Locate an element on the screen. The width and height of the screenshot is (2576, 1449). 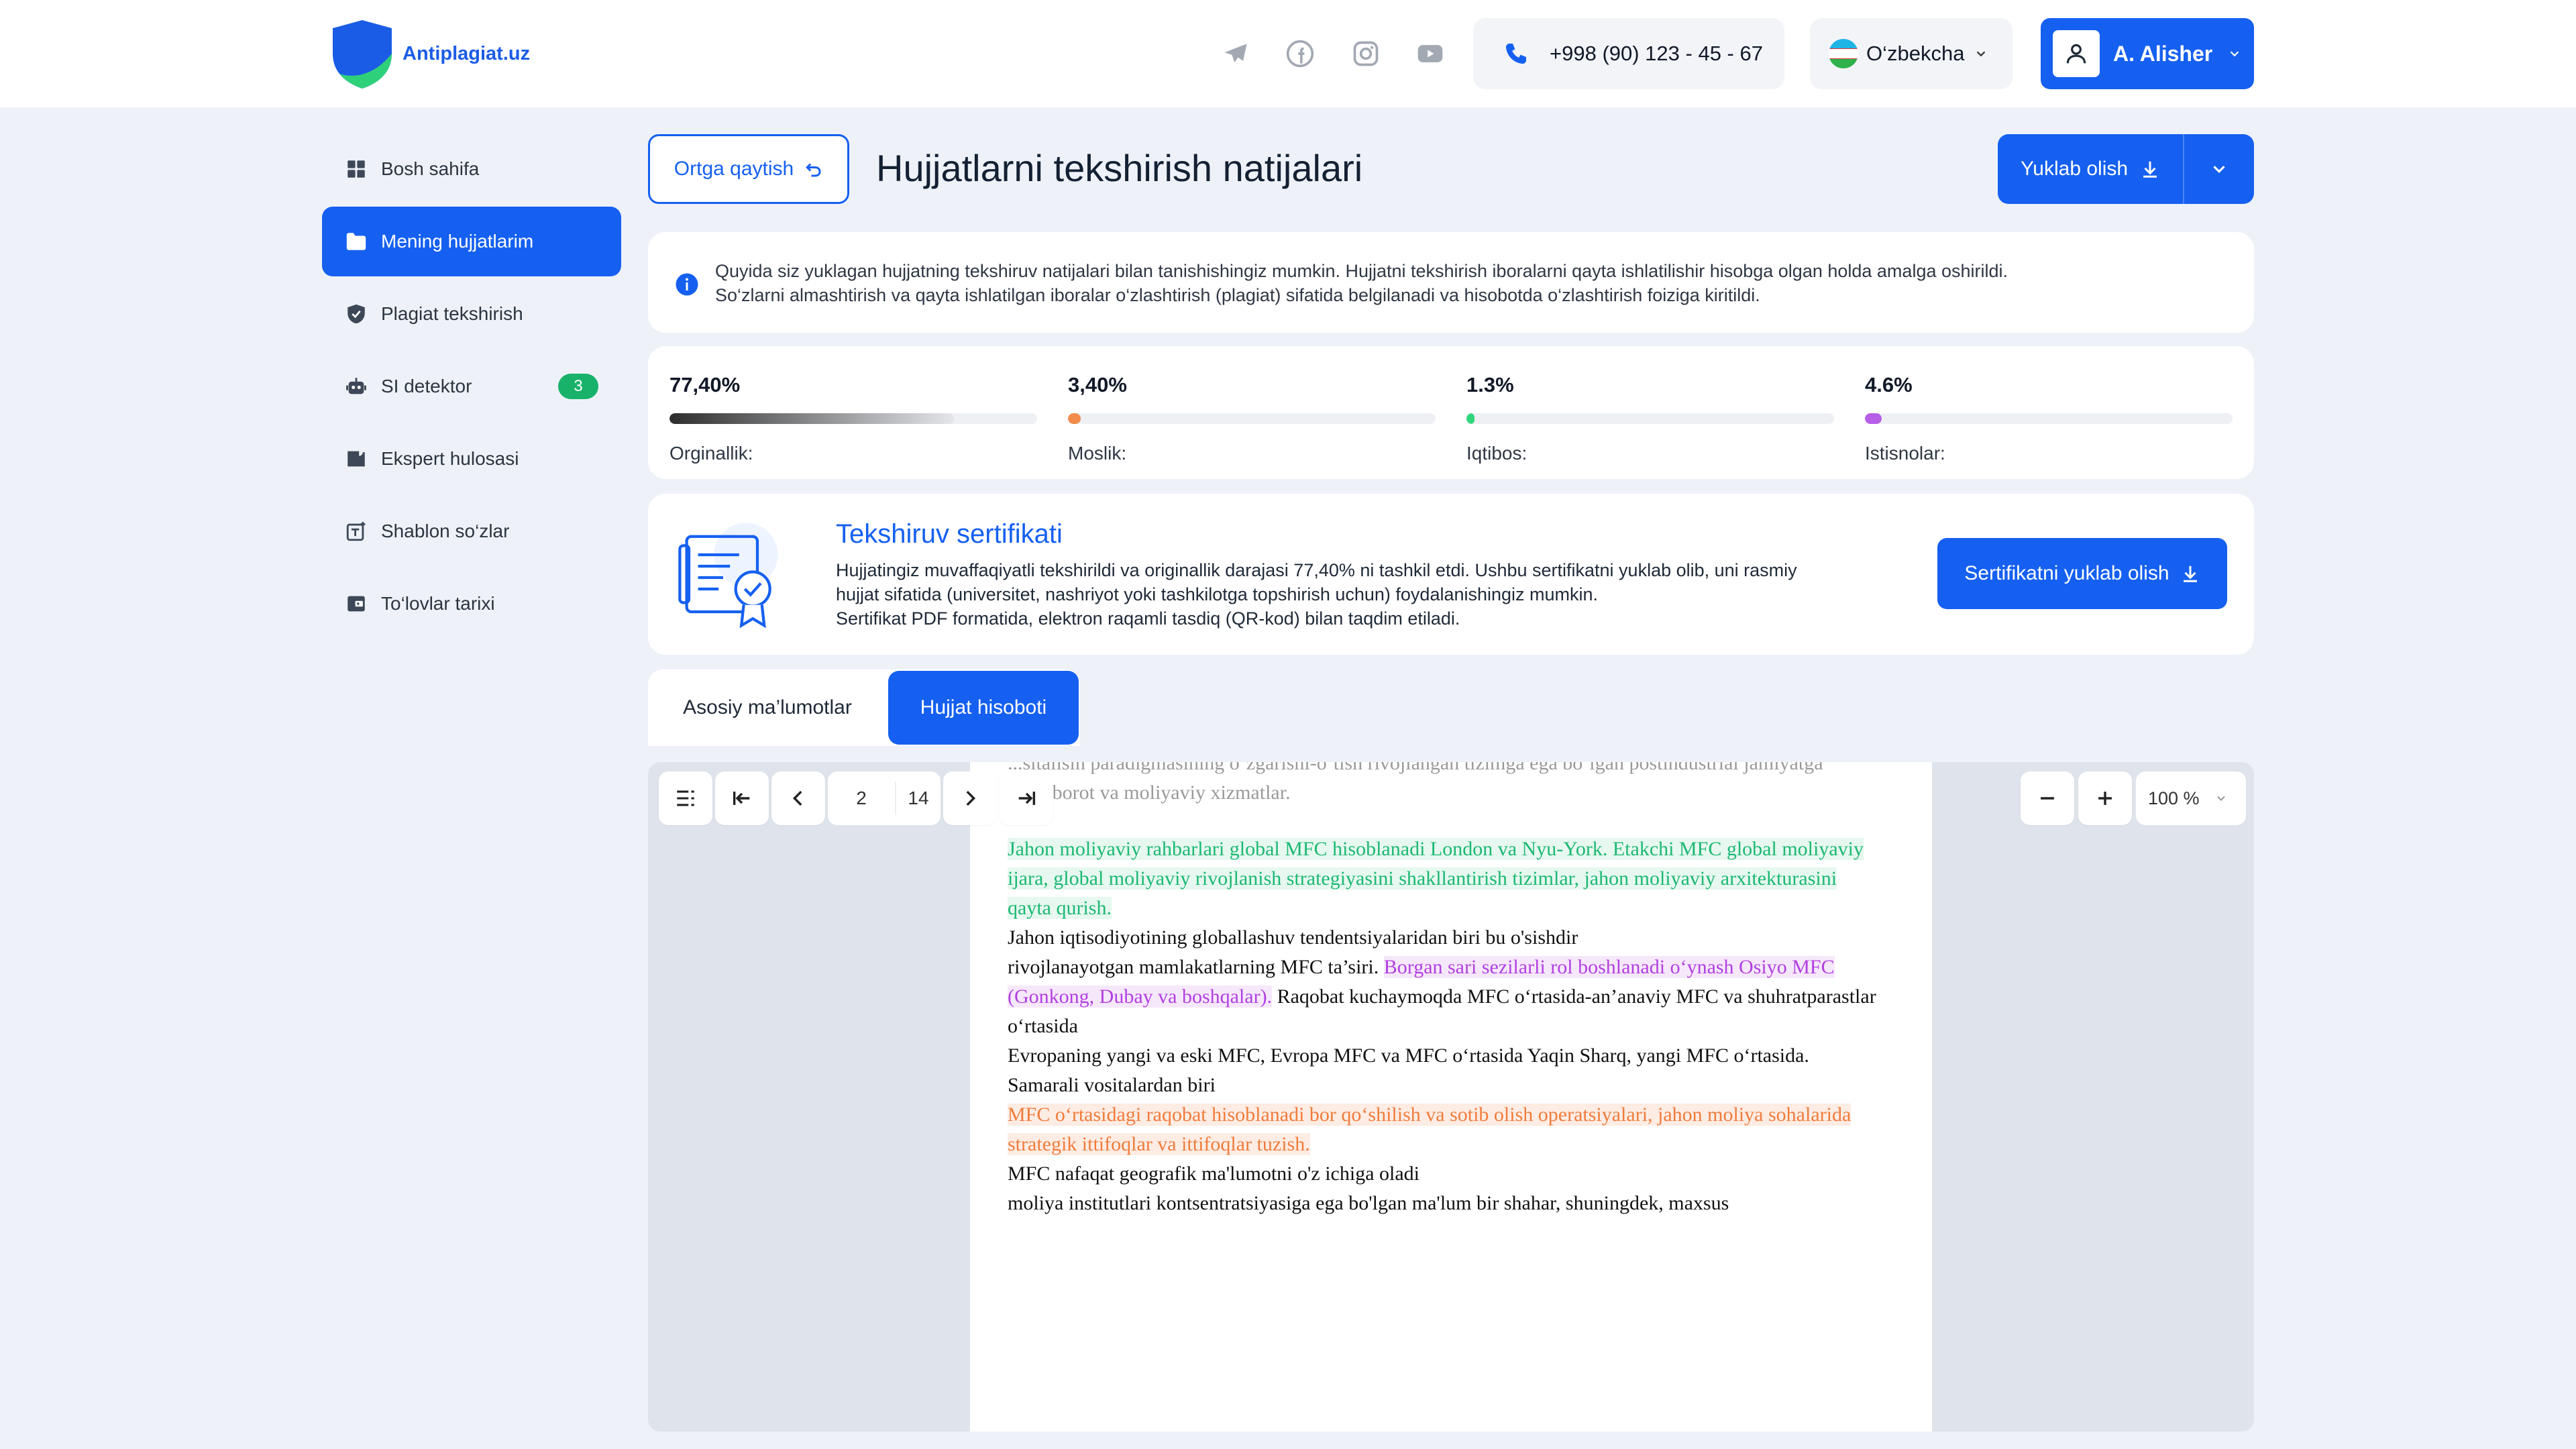
sidebar-item-label: Plagiat tekshirish is located at coordinates (452, 313).